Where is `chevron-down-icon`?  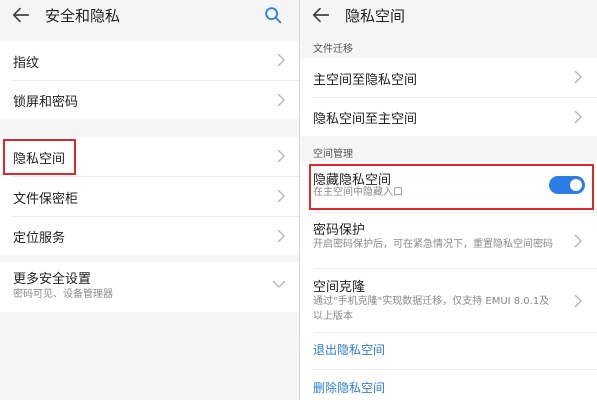 chevron-down-icon is located at coordinates (279, 284).